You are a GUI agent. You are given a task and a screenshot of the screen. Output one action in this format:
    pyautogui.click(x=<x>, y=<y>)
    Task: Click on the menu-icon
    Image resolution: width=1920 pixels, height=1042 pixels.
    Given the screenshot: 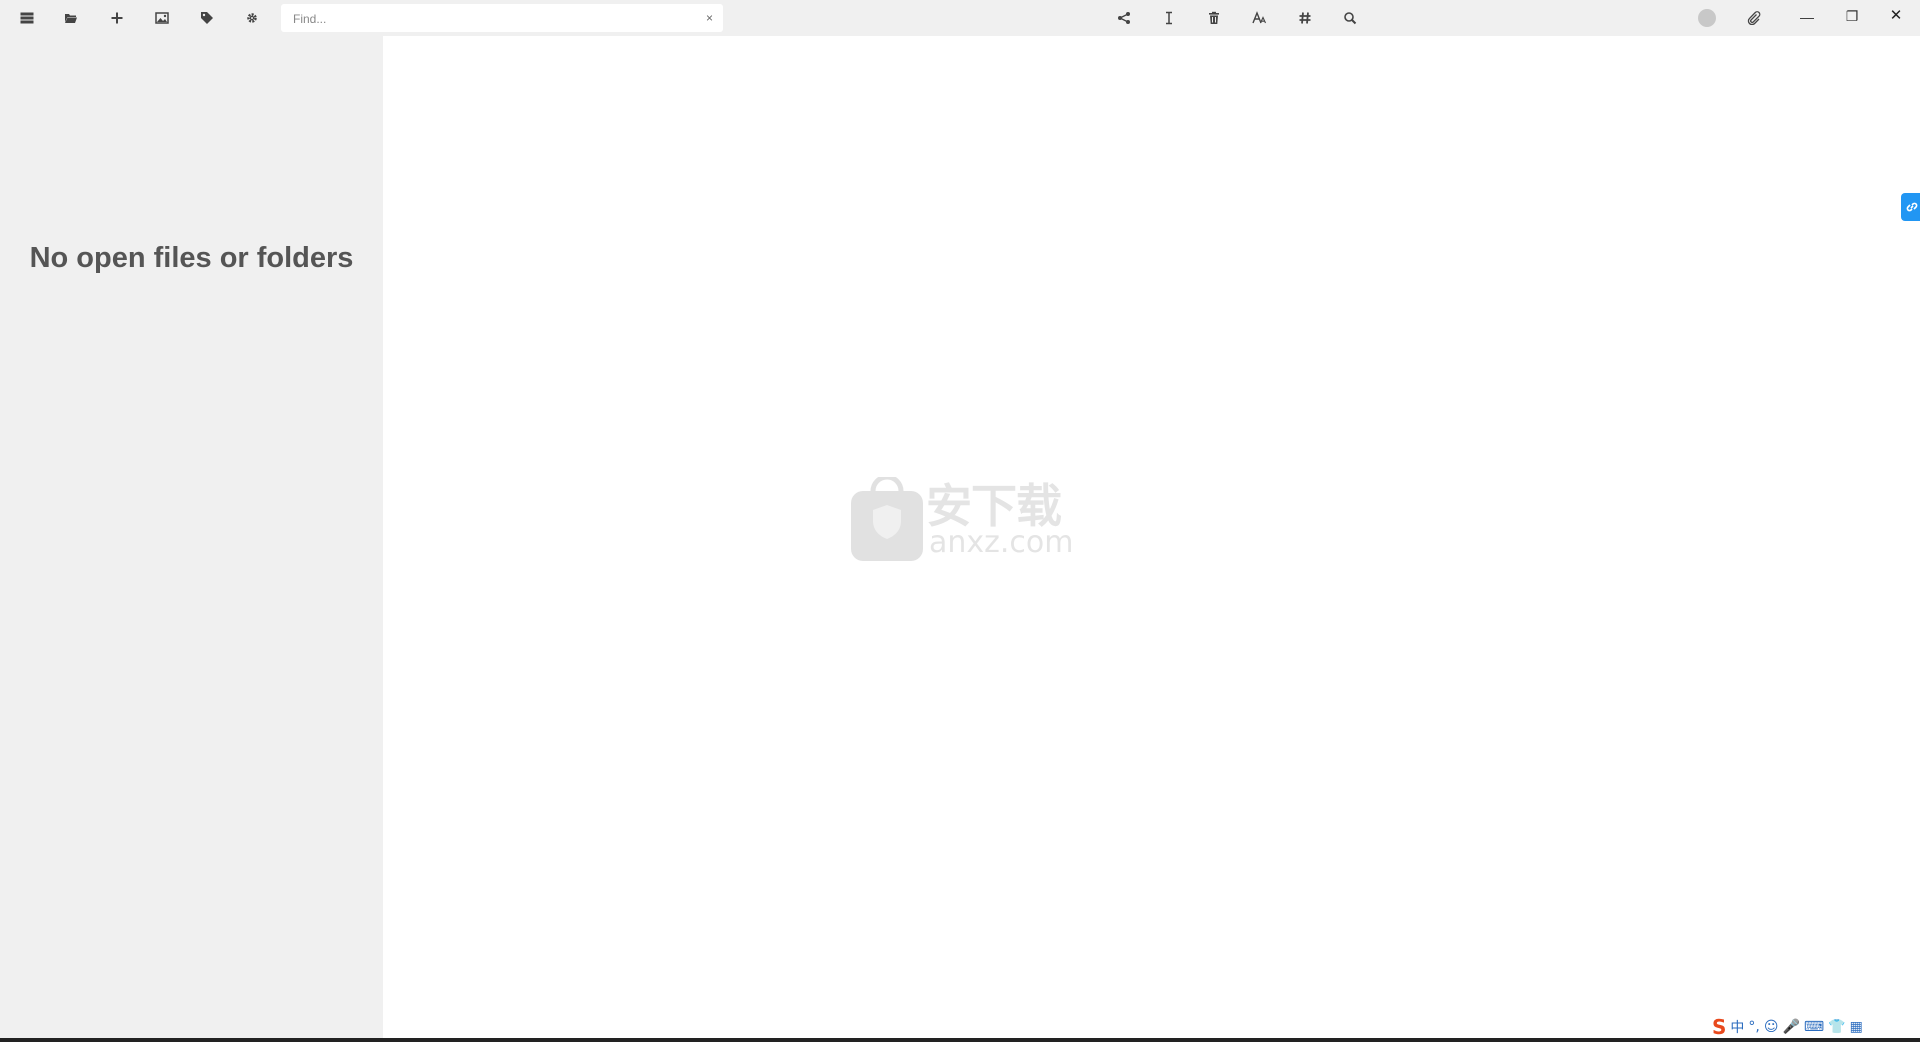 What is the action you would take?
    pyautogui.click(x=27, y=18)
    